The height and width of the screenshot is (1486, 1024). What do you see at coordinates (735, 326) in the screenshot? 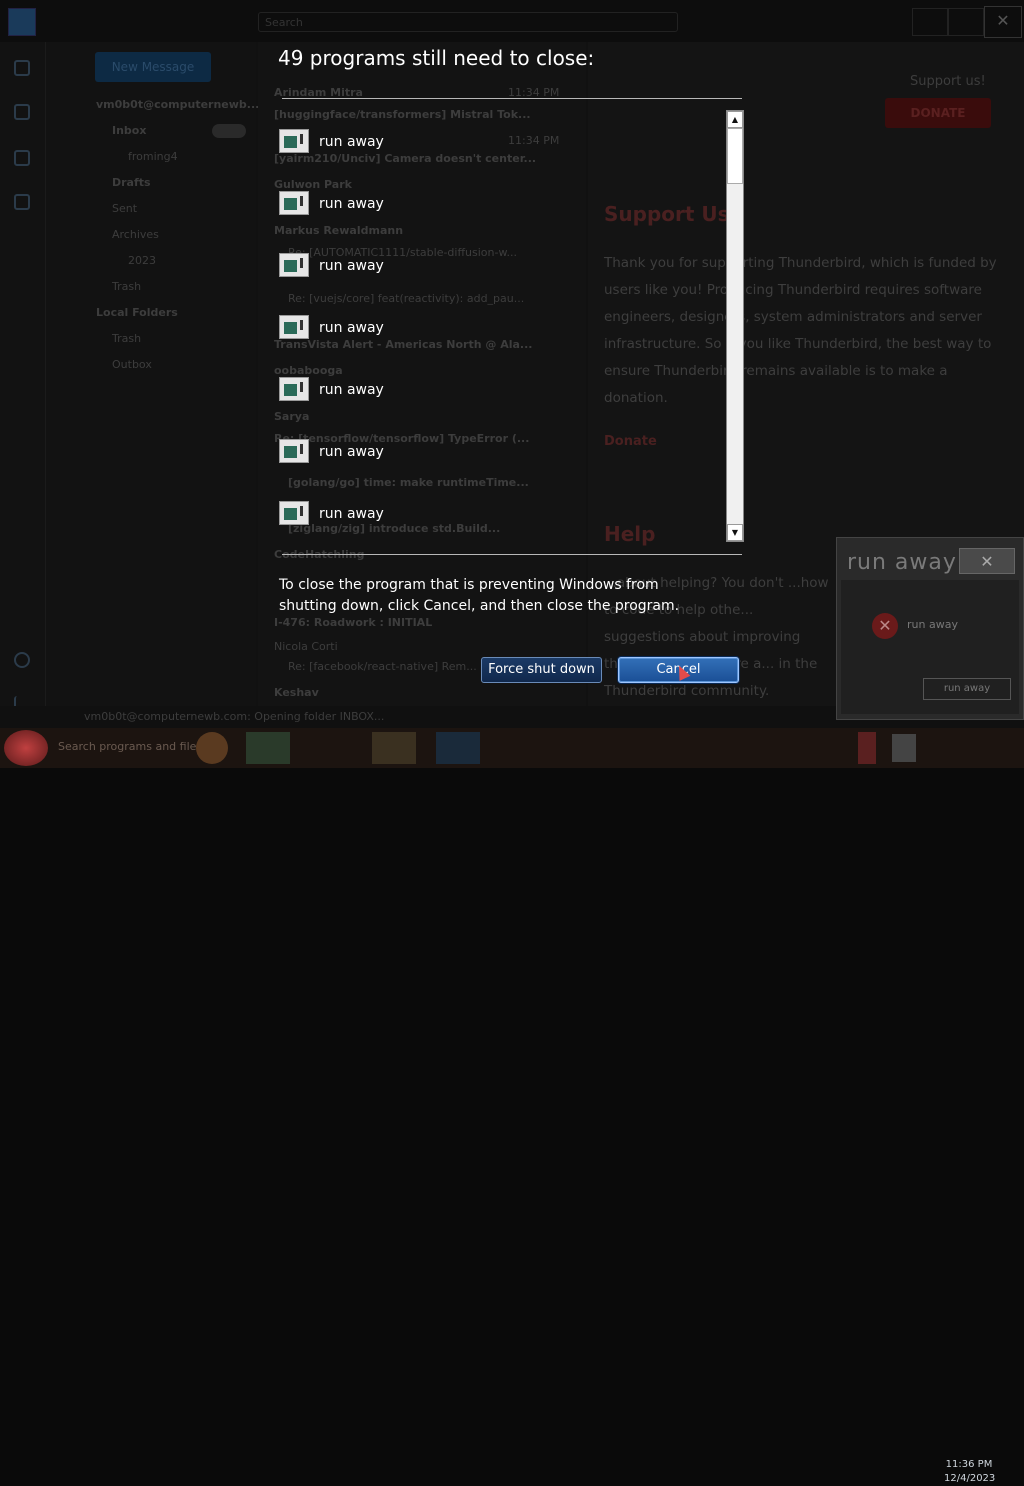
I see `program-list-scrollbar: ▲ ▼` at bounding box center [735, 326].